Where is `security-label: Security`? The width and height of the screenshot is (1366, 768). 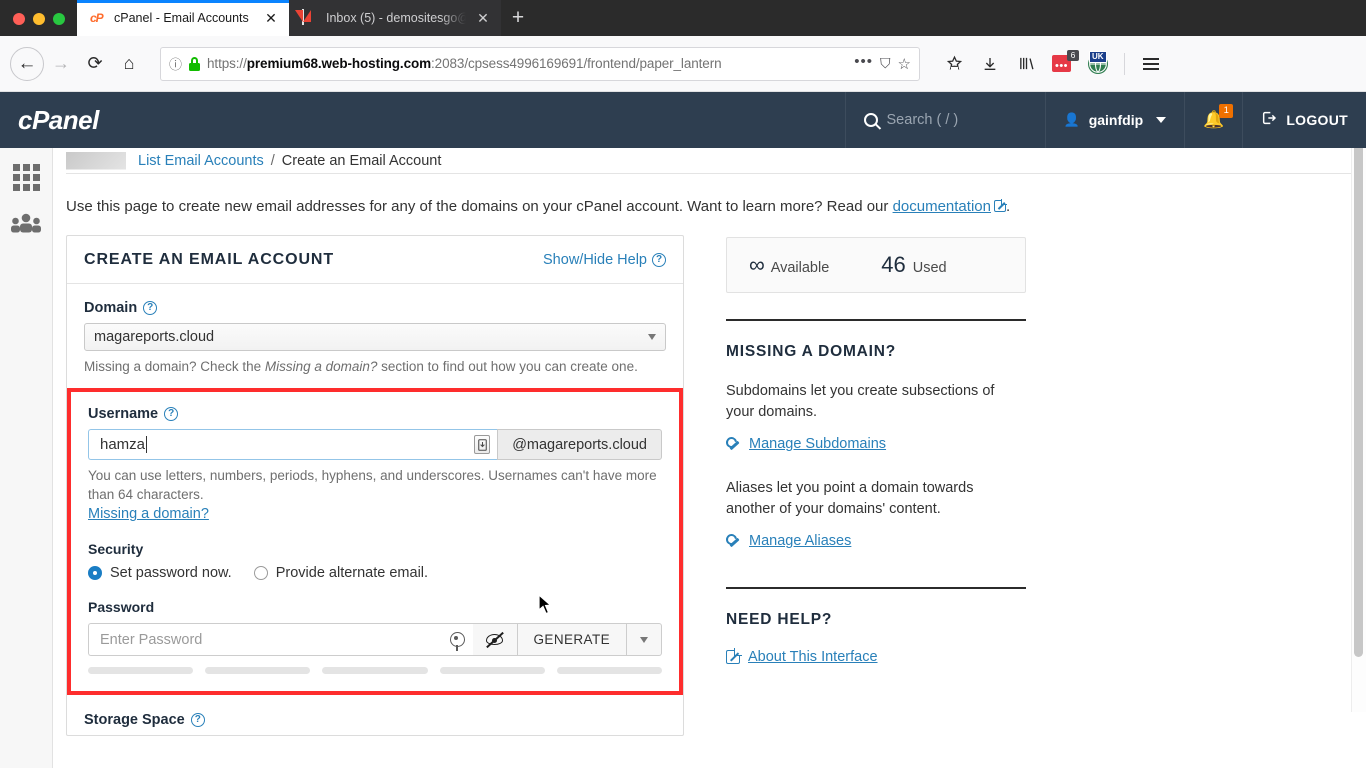
security-label: Security is located at coordinates (116, 549).